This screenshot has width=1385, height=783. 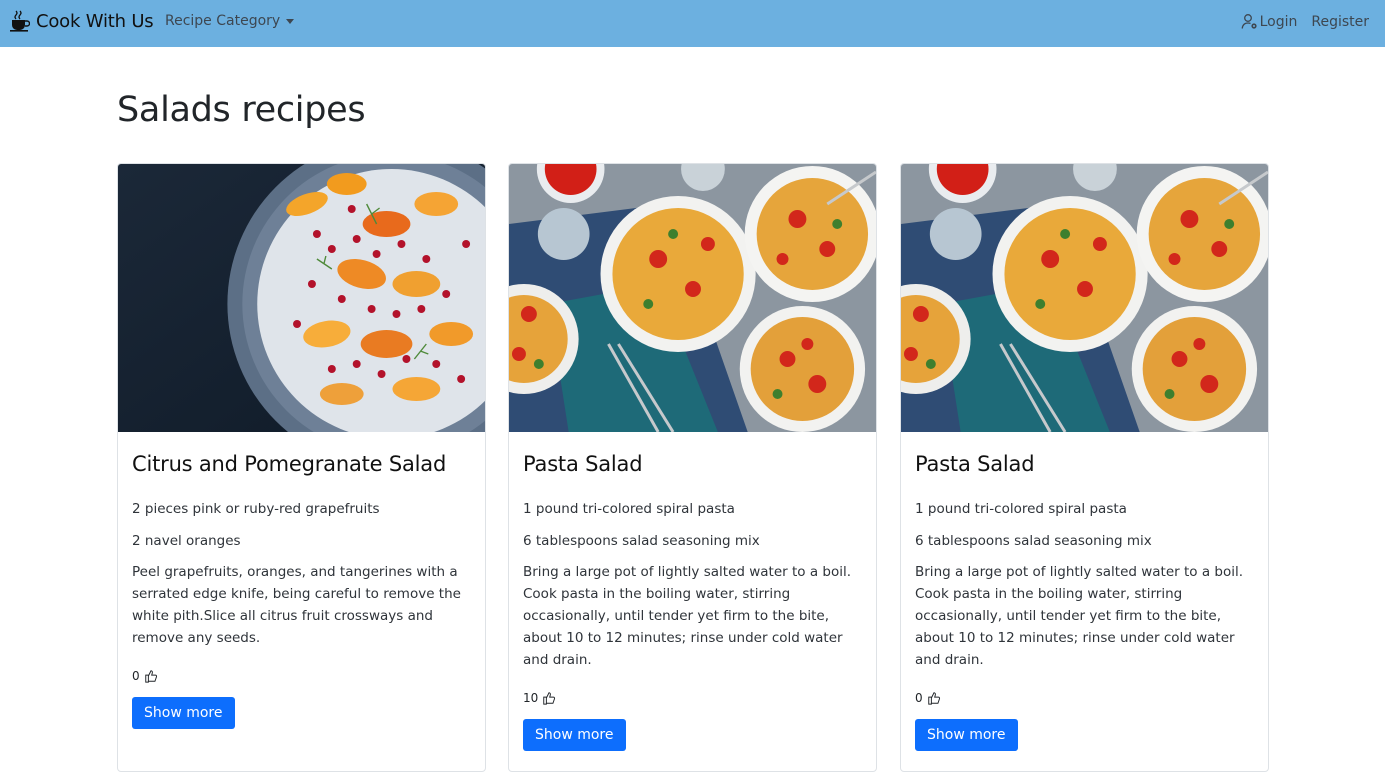 I want to click on brand-name: Cook With Us, so click(x=95, y=21).